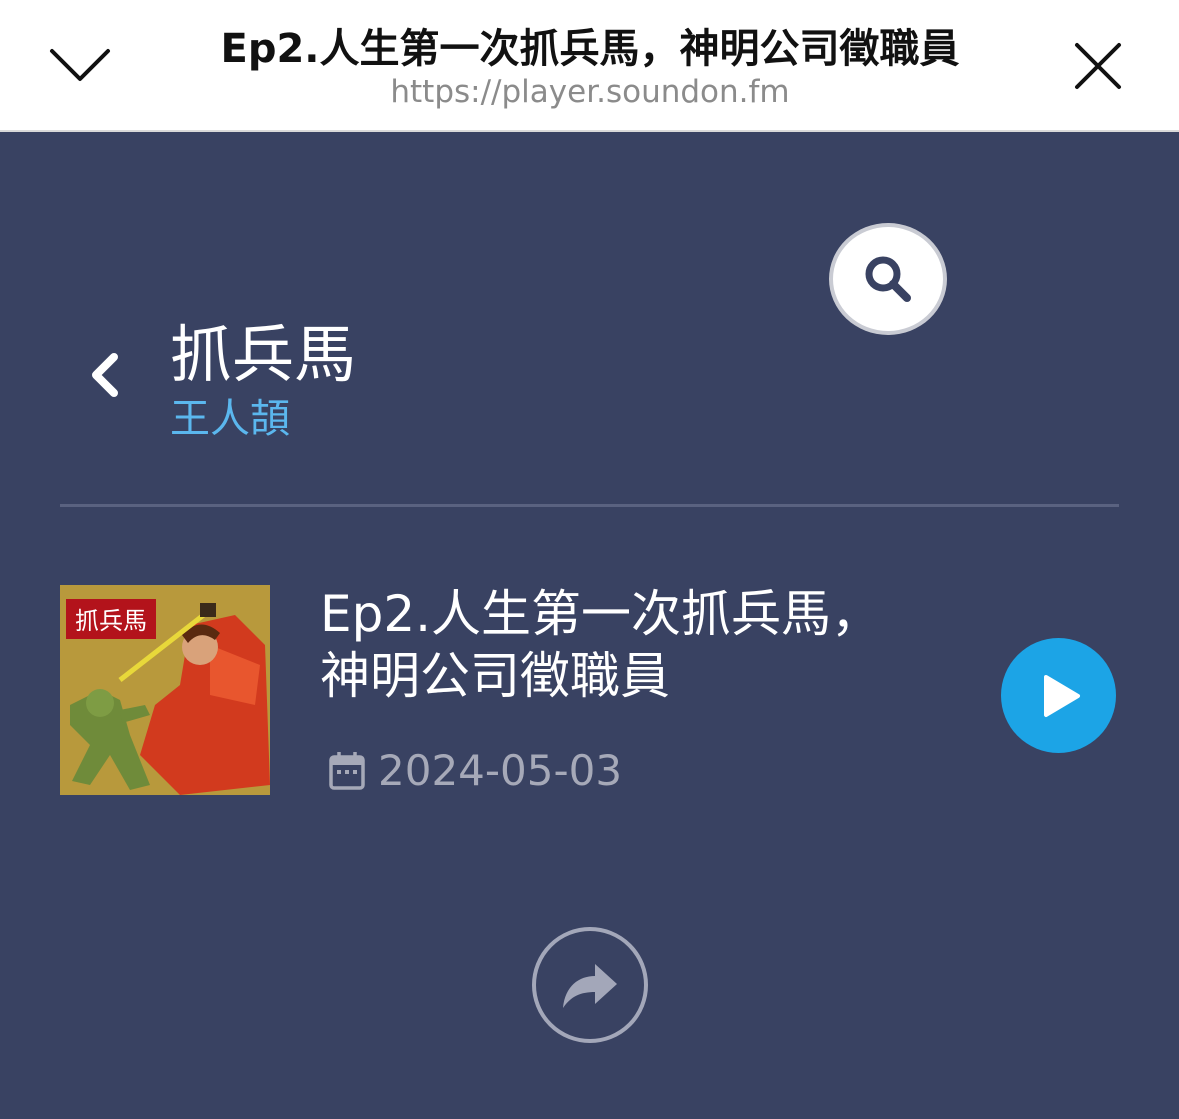 The width and height of the screenshot is (1179, 1119). I want to click on cover-artwork: 抓兵馬, so click(165, 690).